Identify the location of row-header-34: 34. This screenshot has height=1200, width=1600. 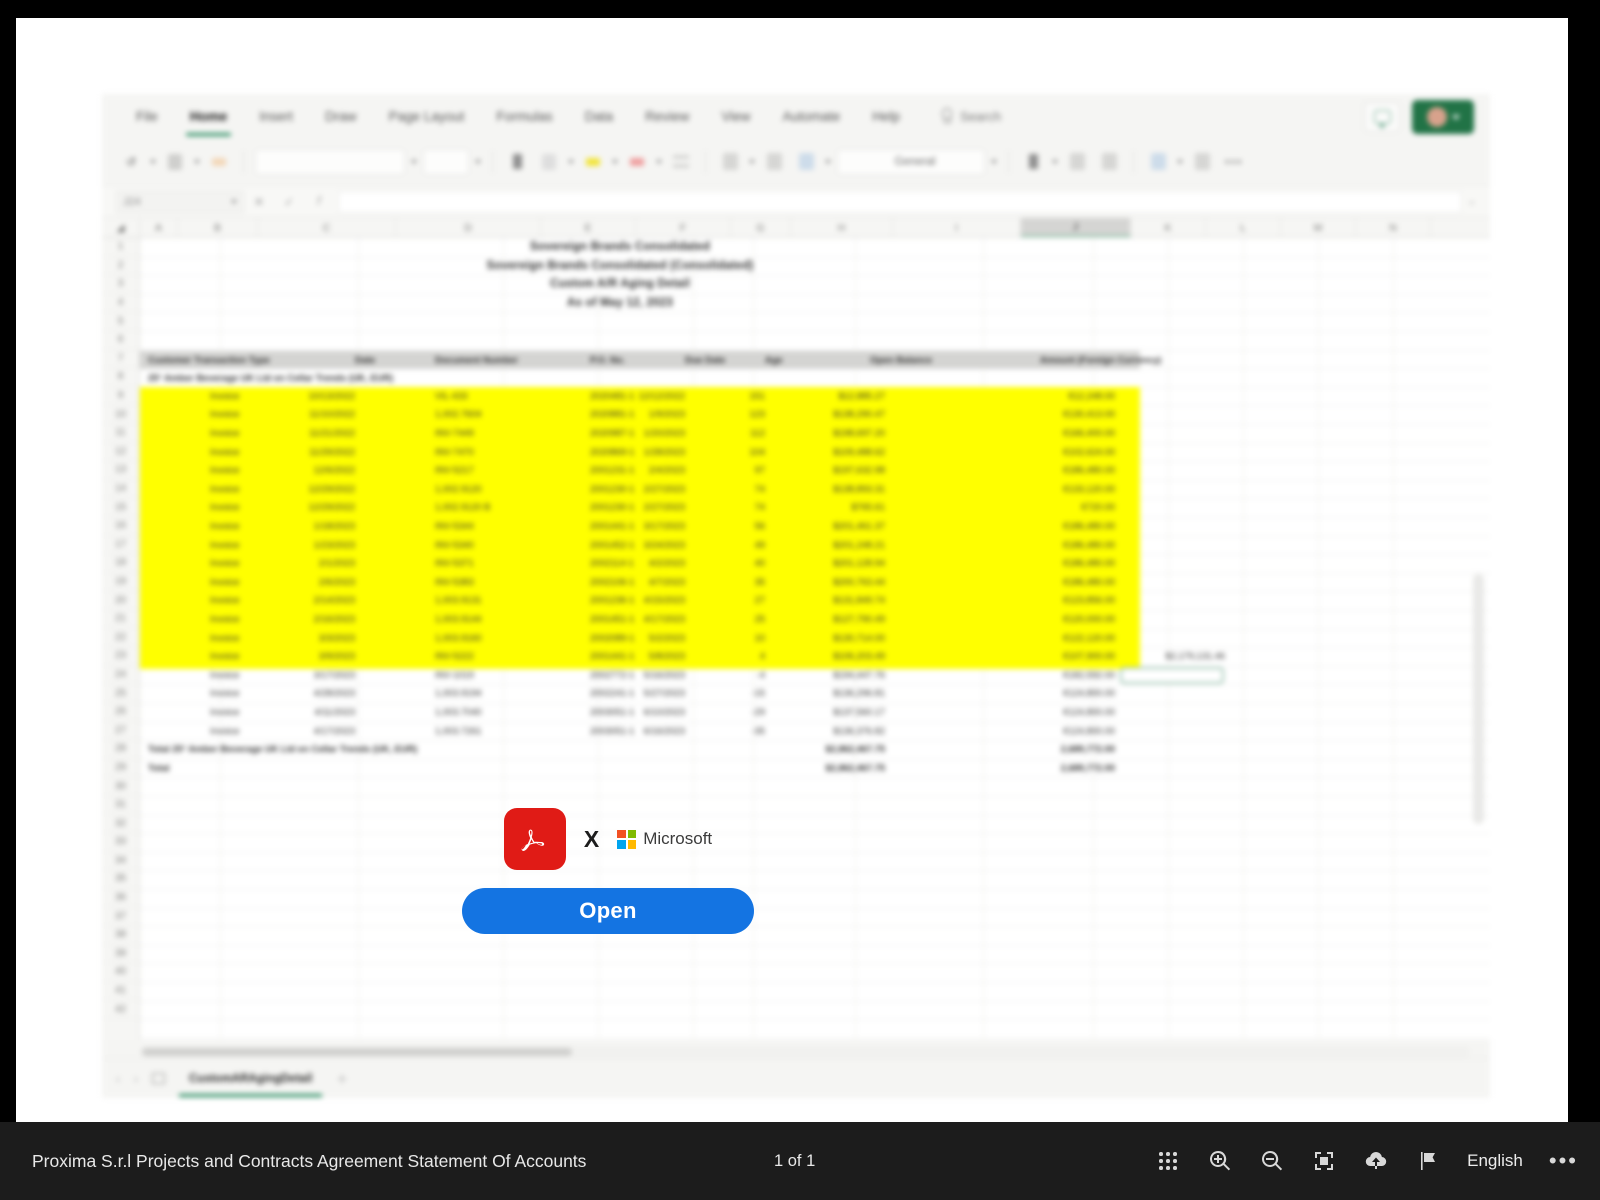
(120, 861).